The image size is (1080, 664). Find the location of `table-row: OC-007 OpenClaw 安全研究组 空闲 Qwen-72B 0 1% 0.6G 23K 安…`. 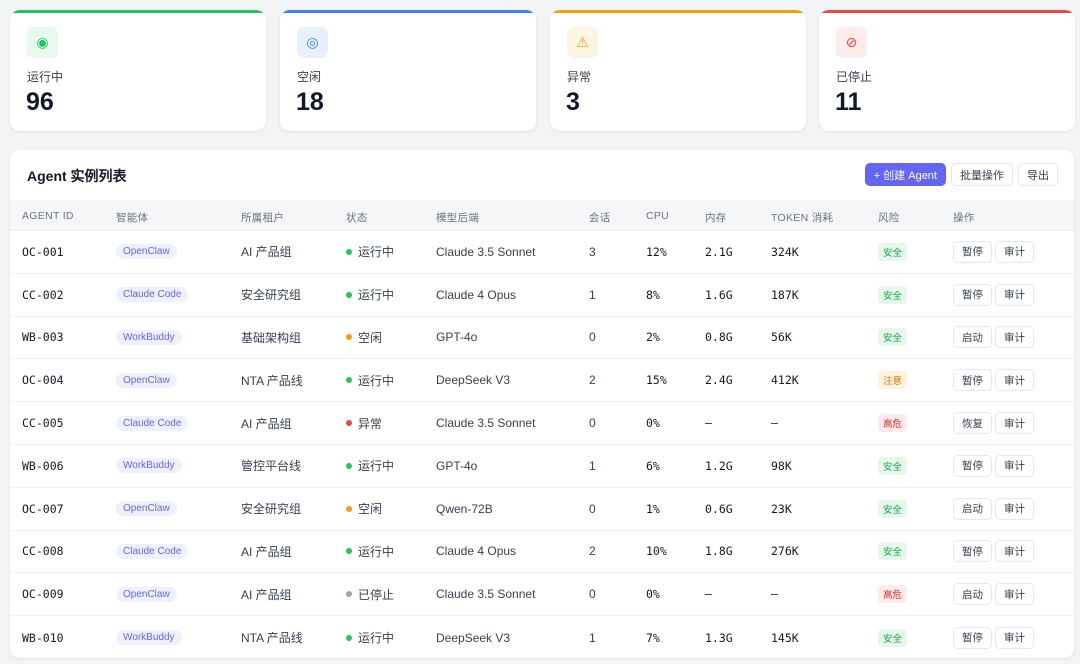

table-row: OC-007 OpenClaw 安全研究组 空闲 Qwen-72B 0 1% 0.6G 23K 安… is located at coordinates (542, 509).